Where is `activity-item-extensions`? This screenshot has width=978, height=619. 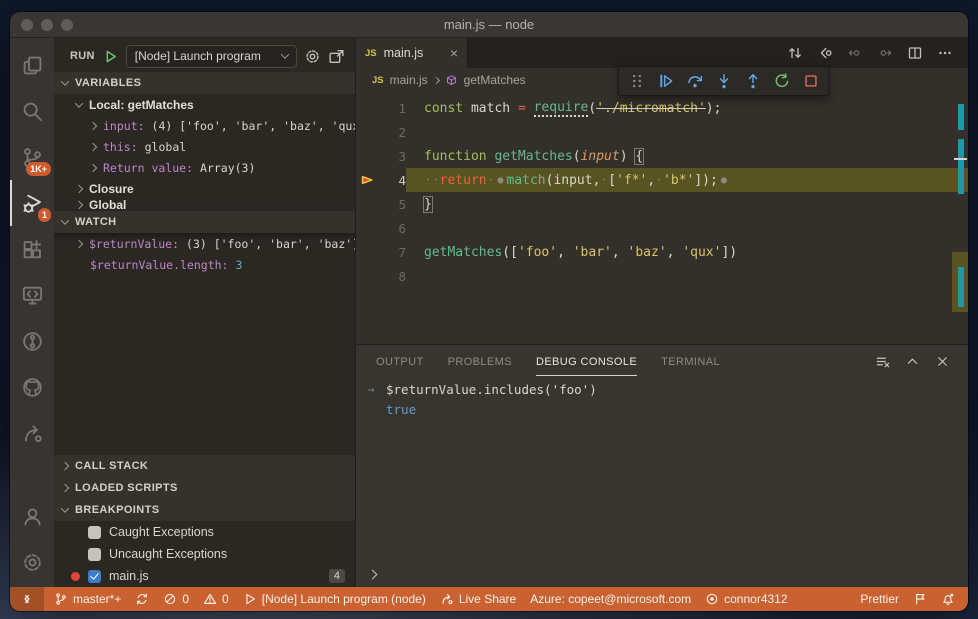
activity-item-extensions is located at coordinates (32, 249).